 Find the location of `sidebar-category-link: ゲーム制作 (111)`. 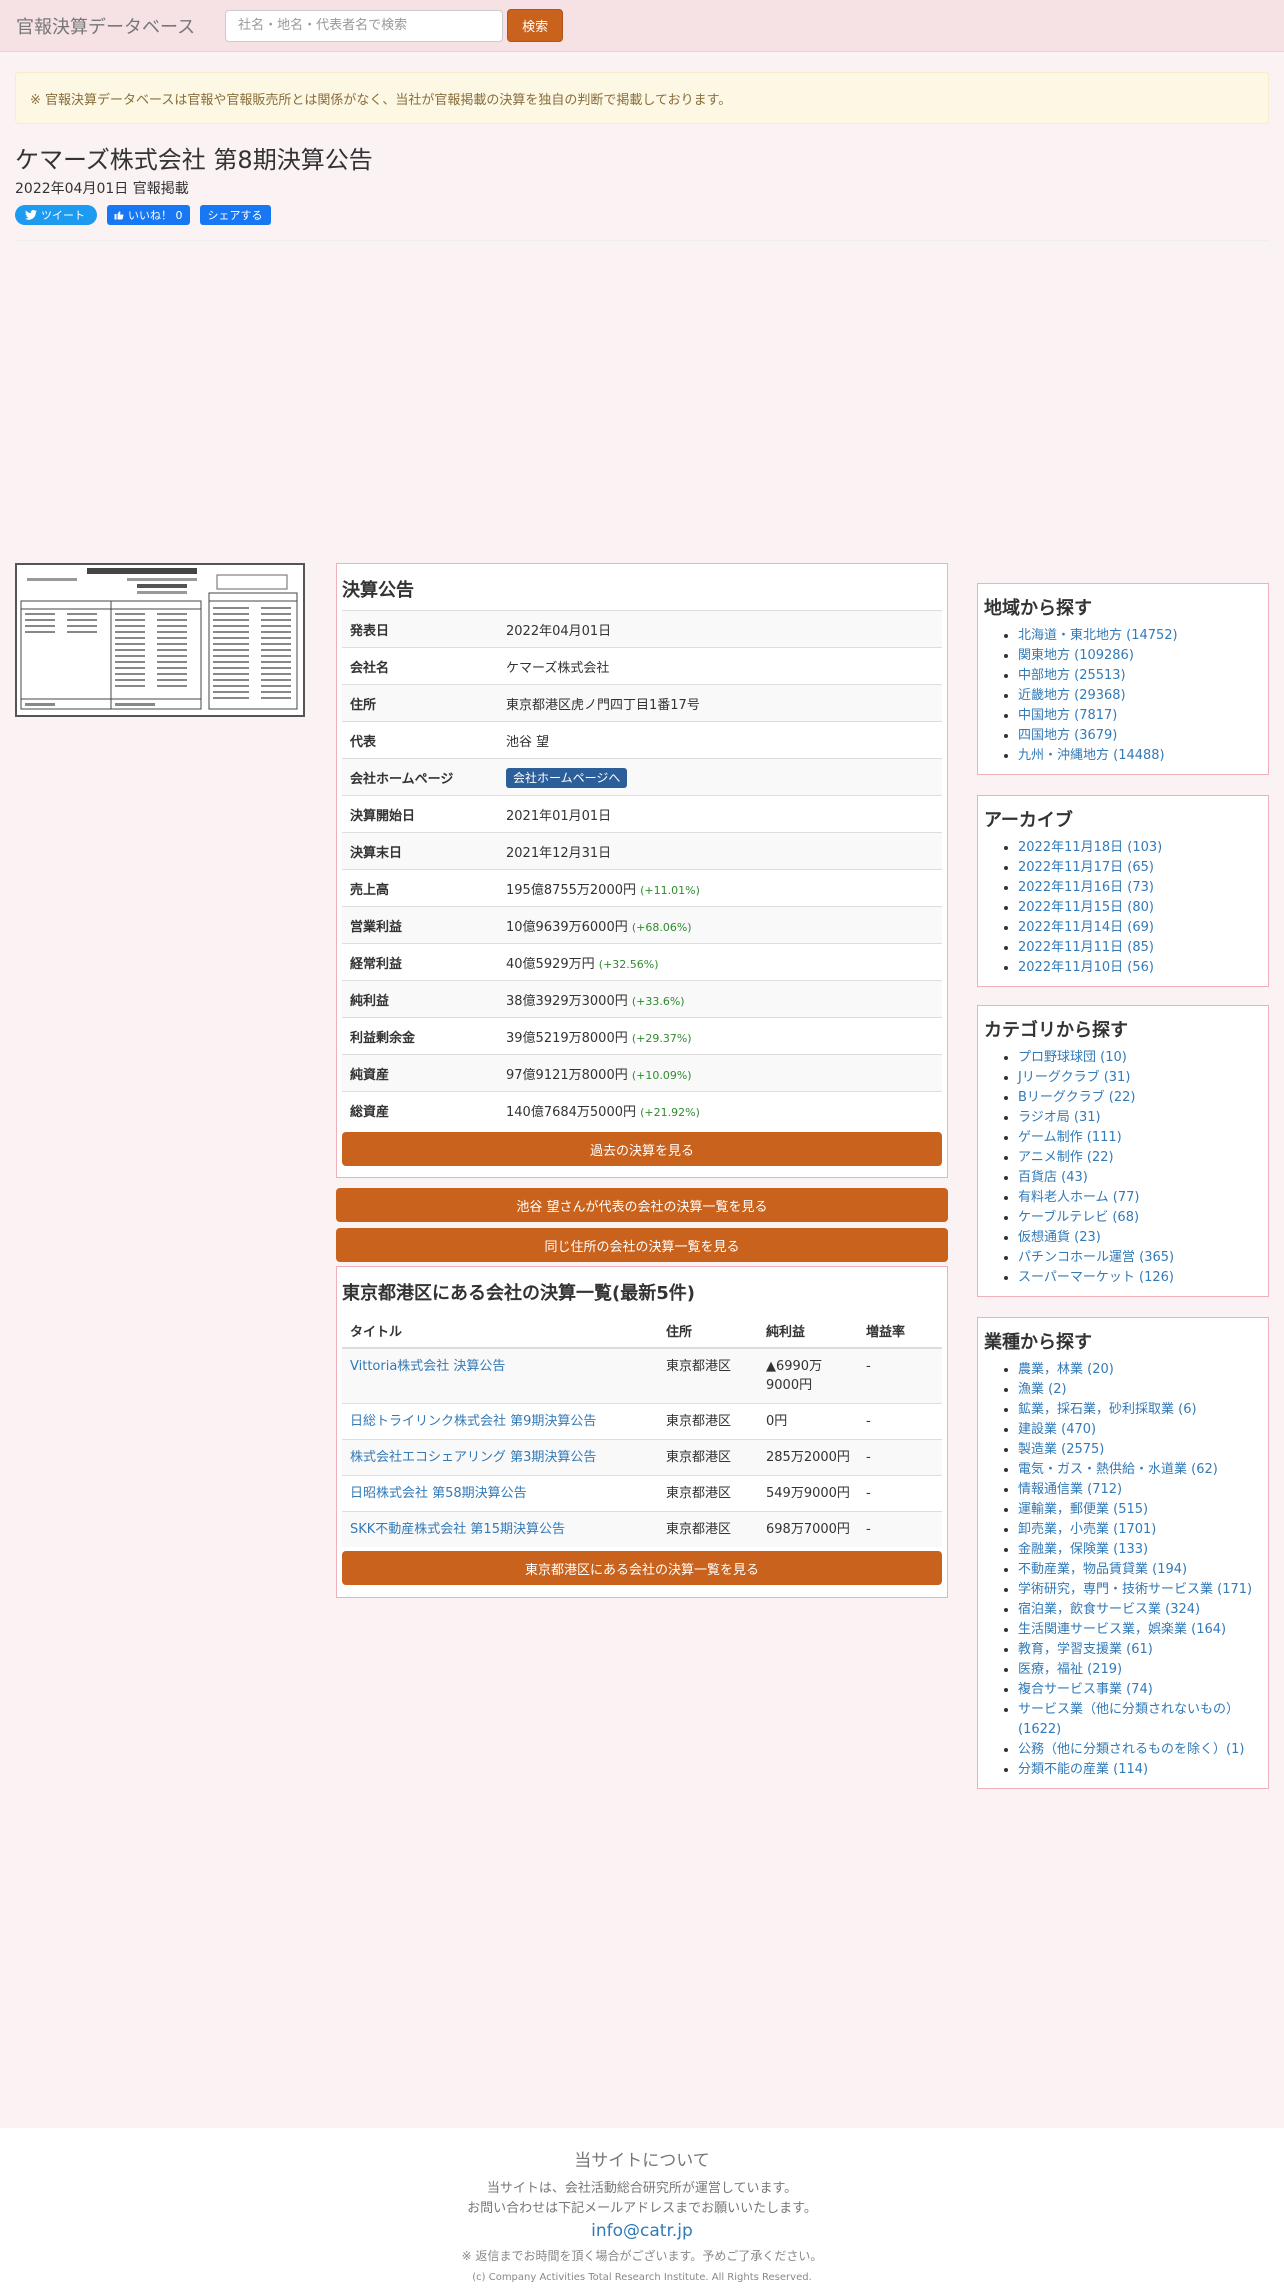

sidebar-category-link: ゲーム制作 (111) is located at coordinates (1070, 1137).